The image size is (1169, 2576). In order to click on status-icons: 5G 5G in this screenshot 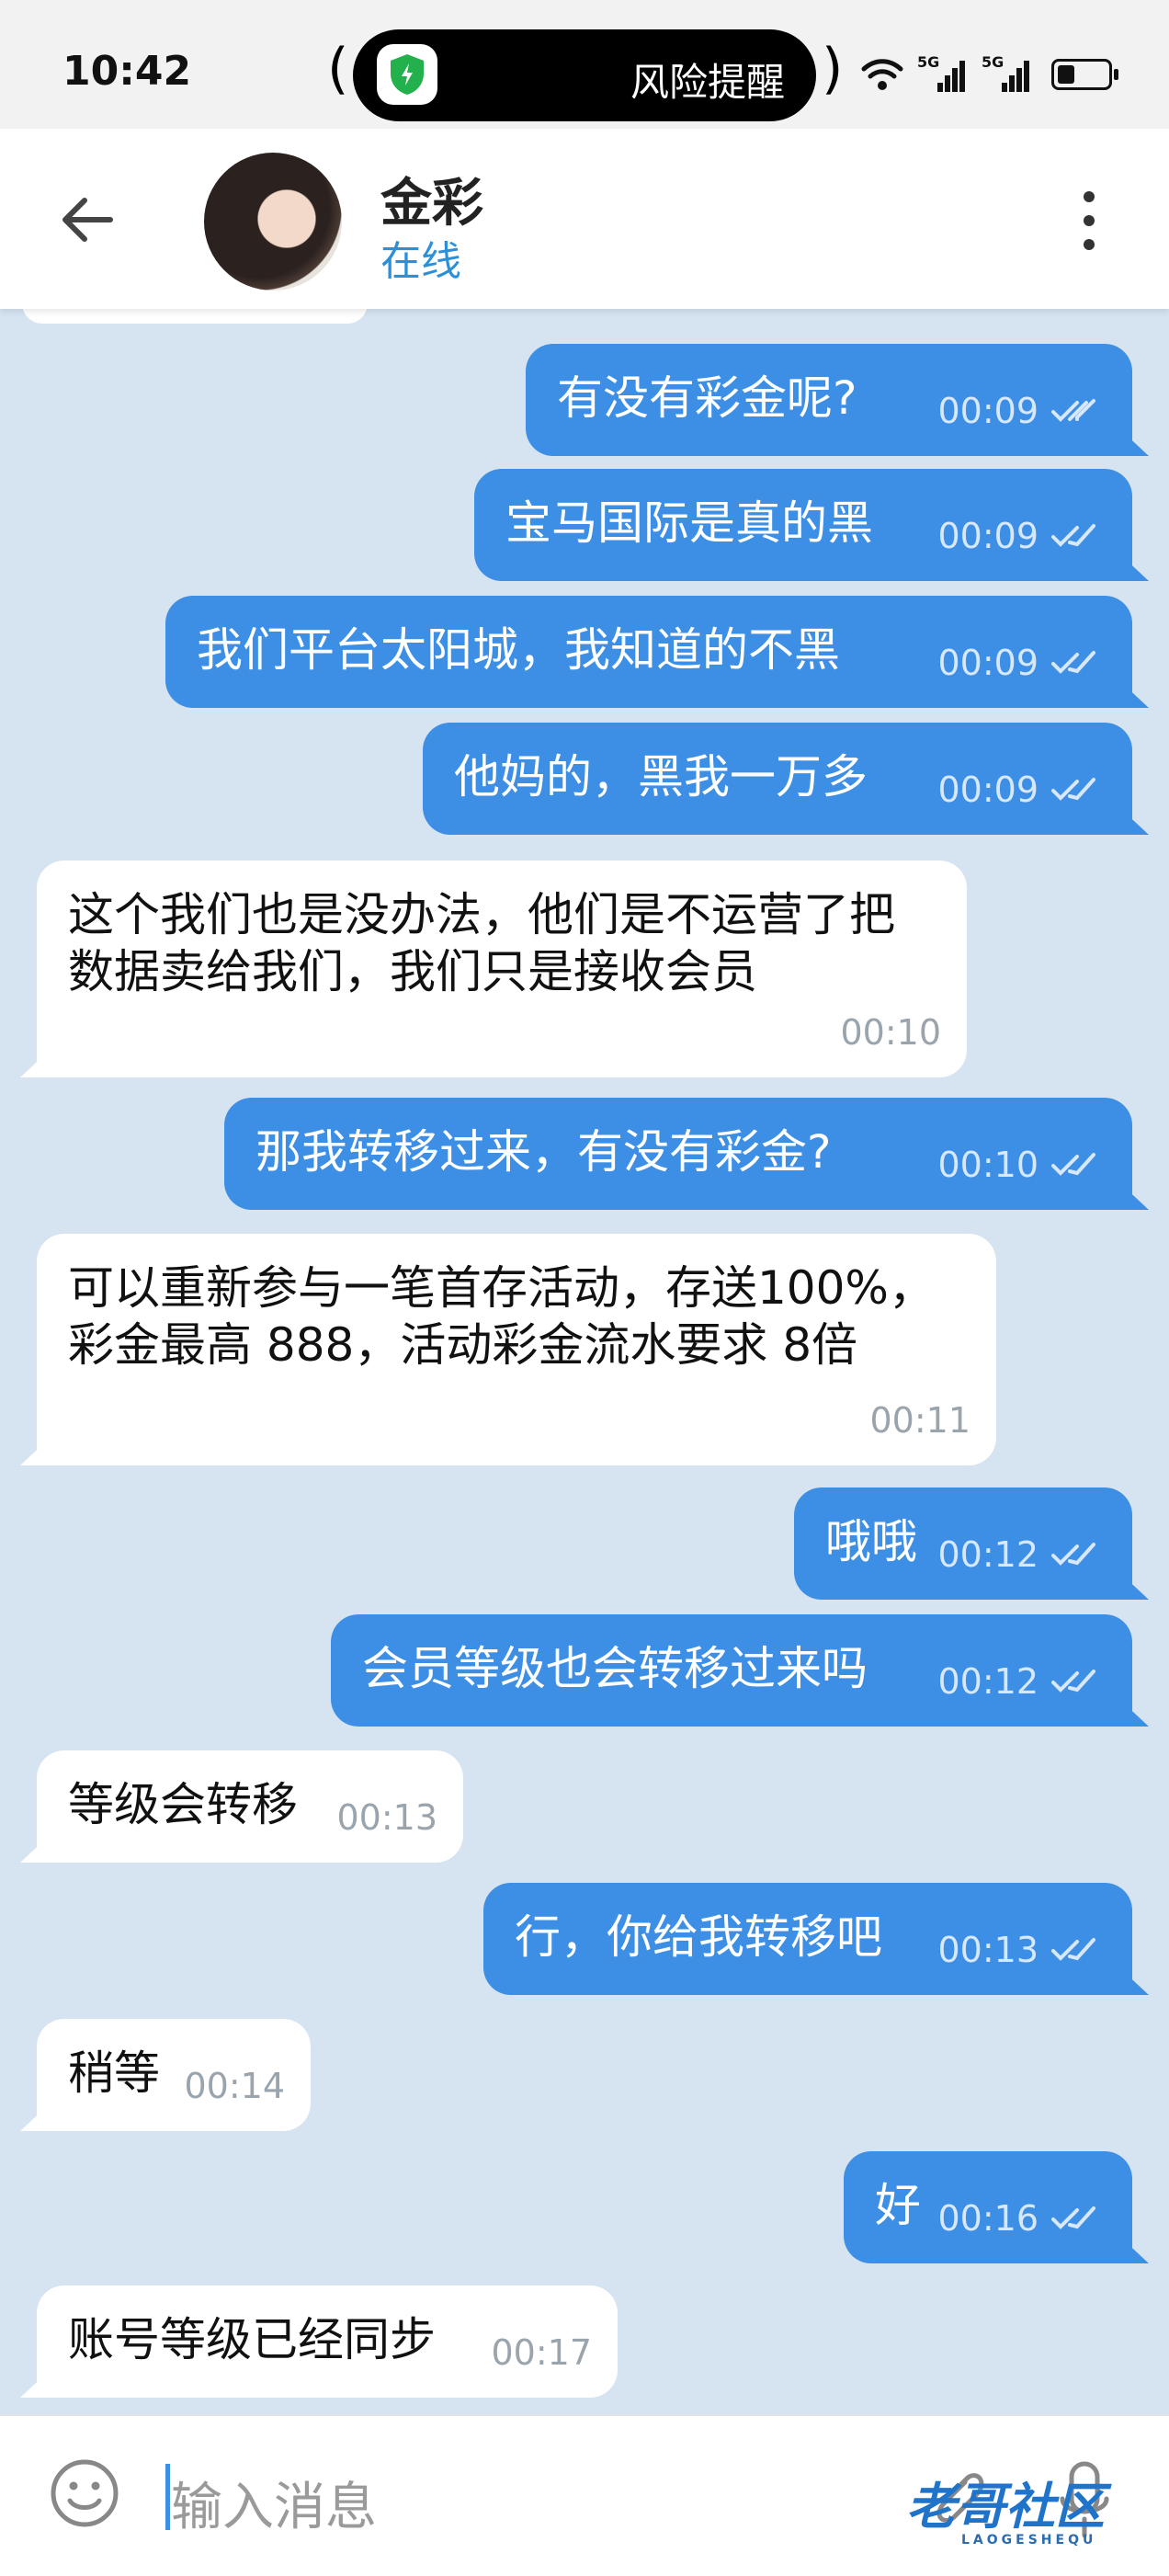, I will do `click(989, 74)`.